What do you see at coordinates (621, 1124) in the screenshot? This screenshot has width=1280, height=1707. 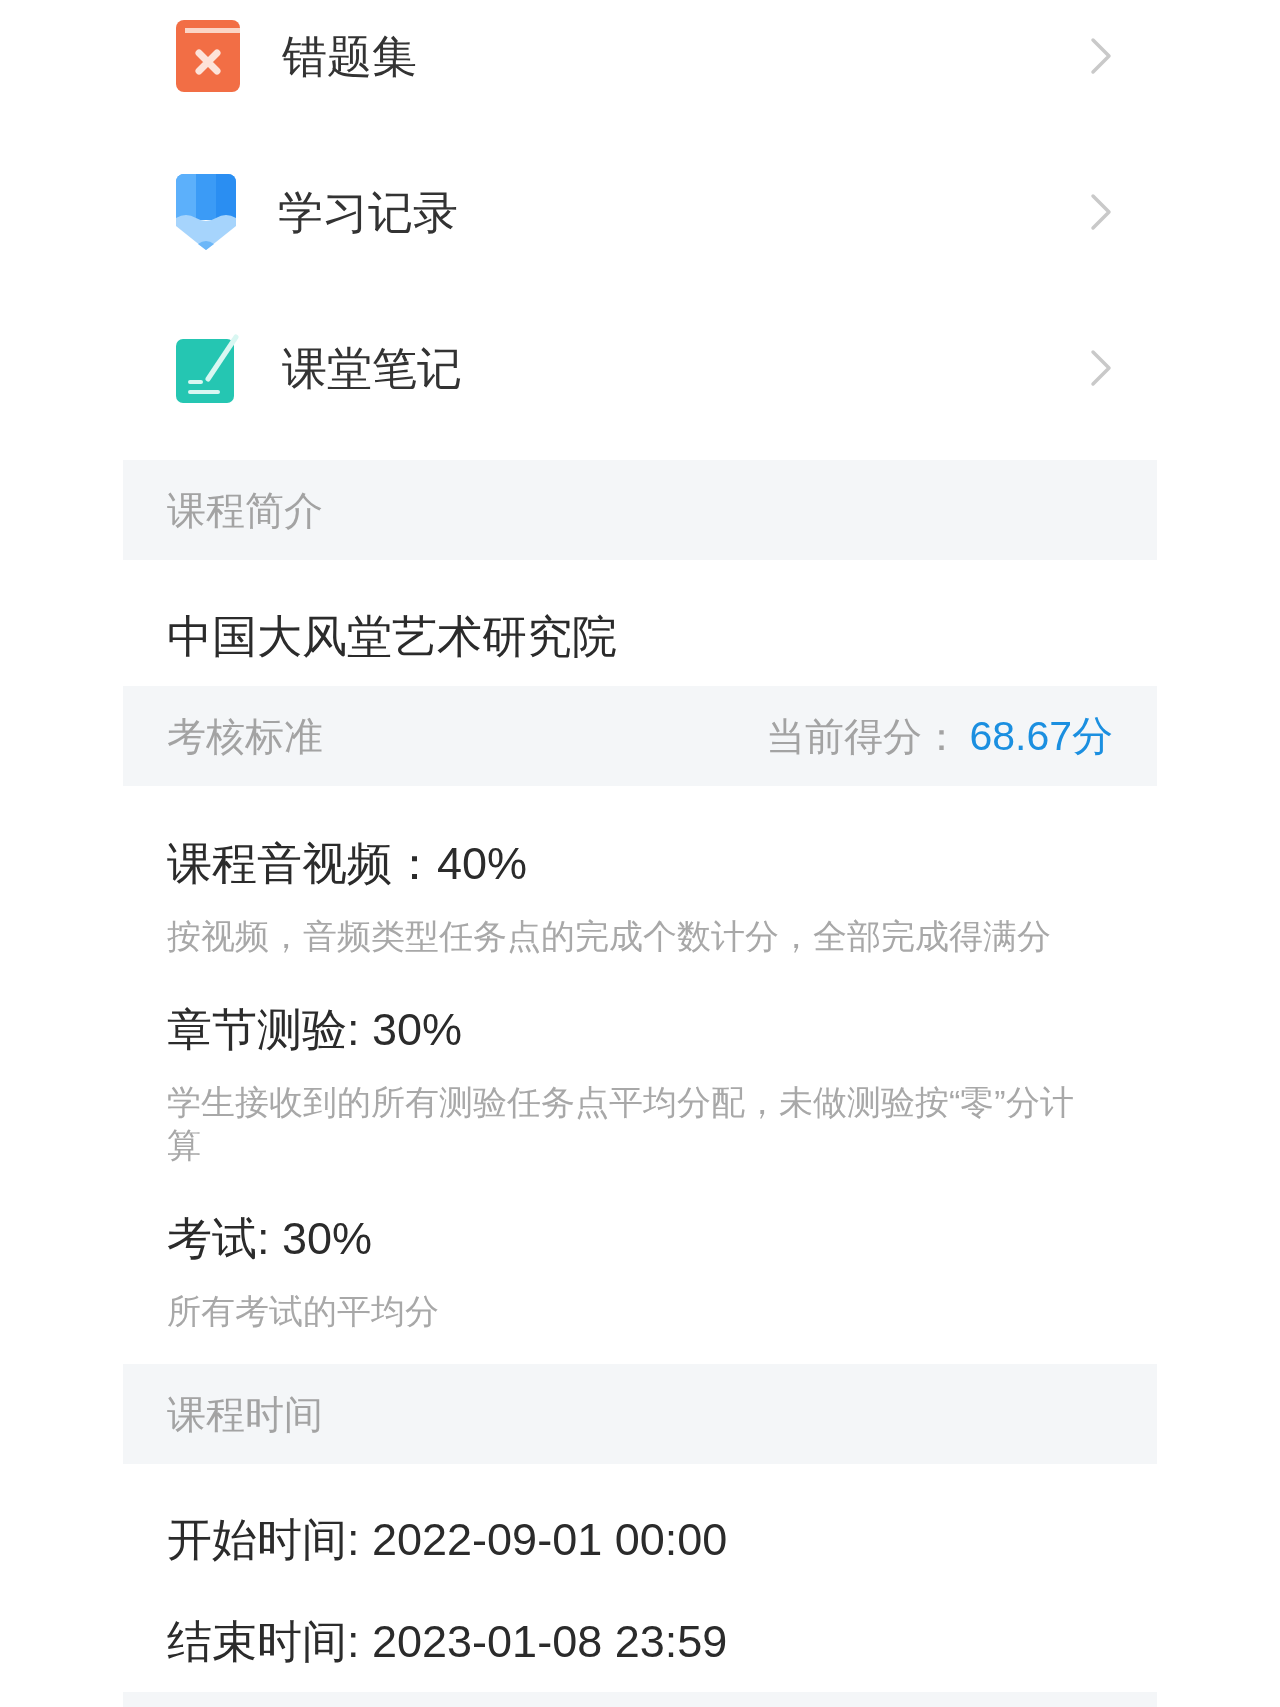 I see `criterion-description: 学生接收到的所有测验任务点平均分配，未做测验按“零”分计算` at bounding box center [621, 1124].